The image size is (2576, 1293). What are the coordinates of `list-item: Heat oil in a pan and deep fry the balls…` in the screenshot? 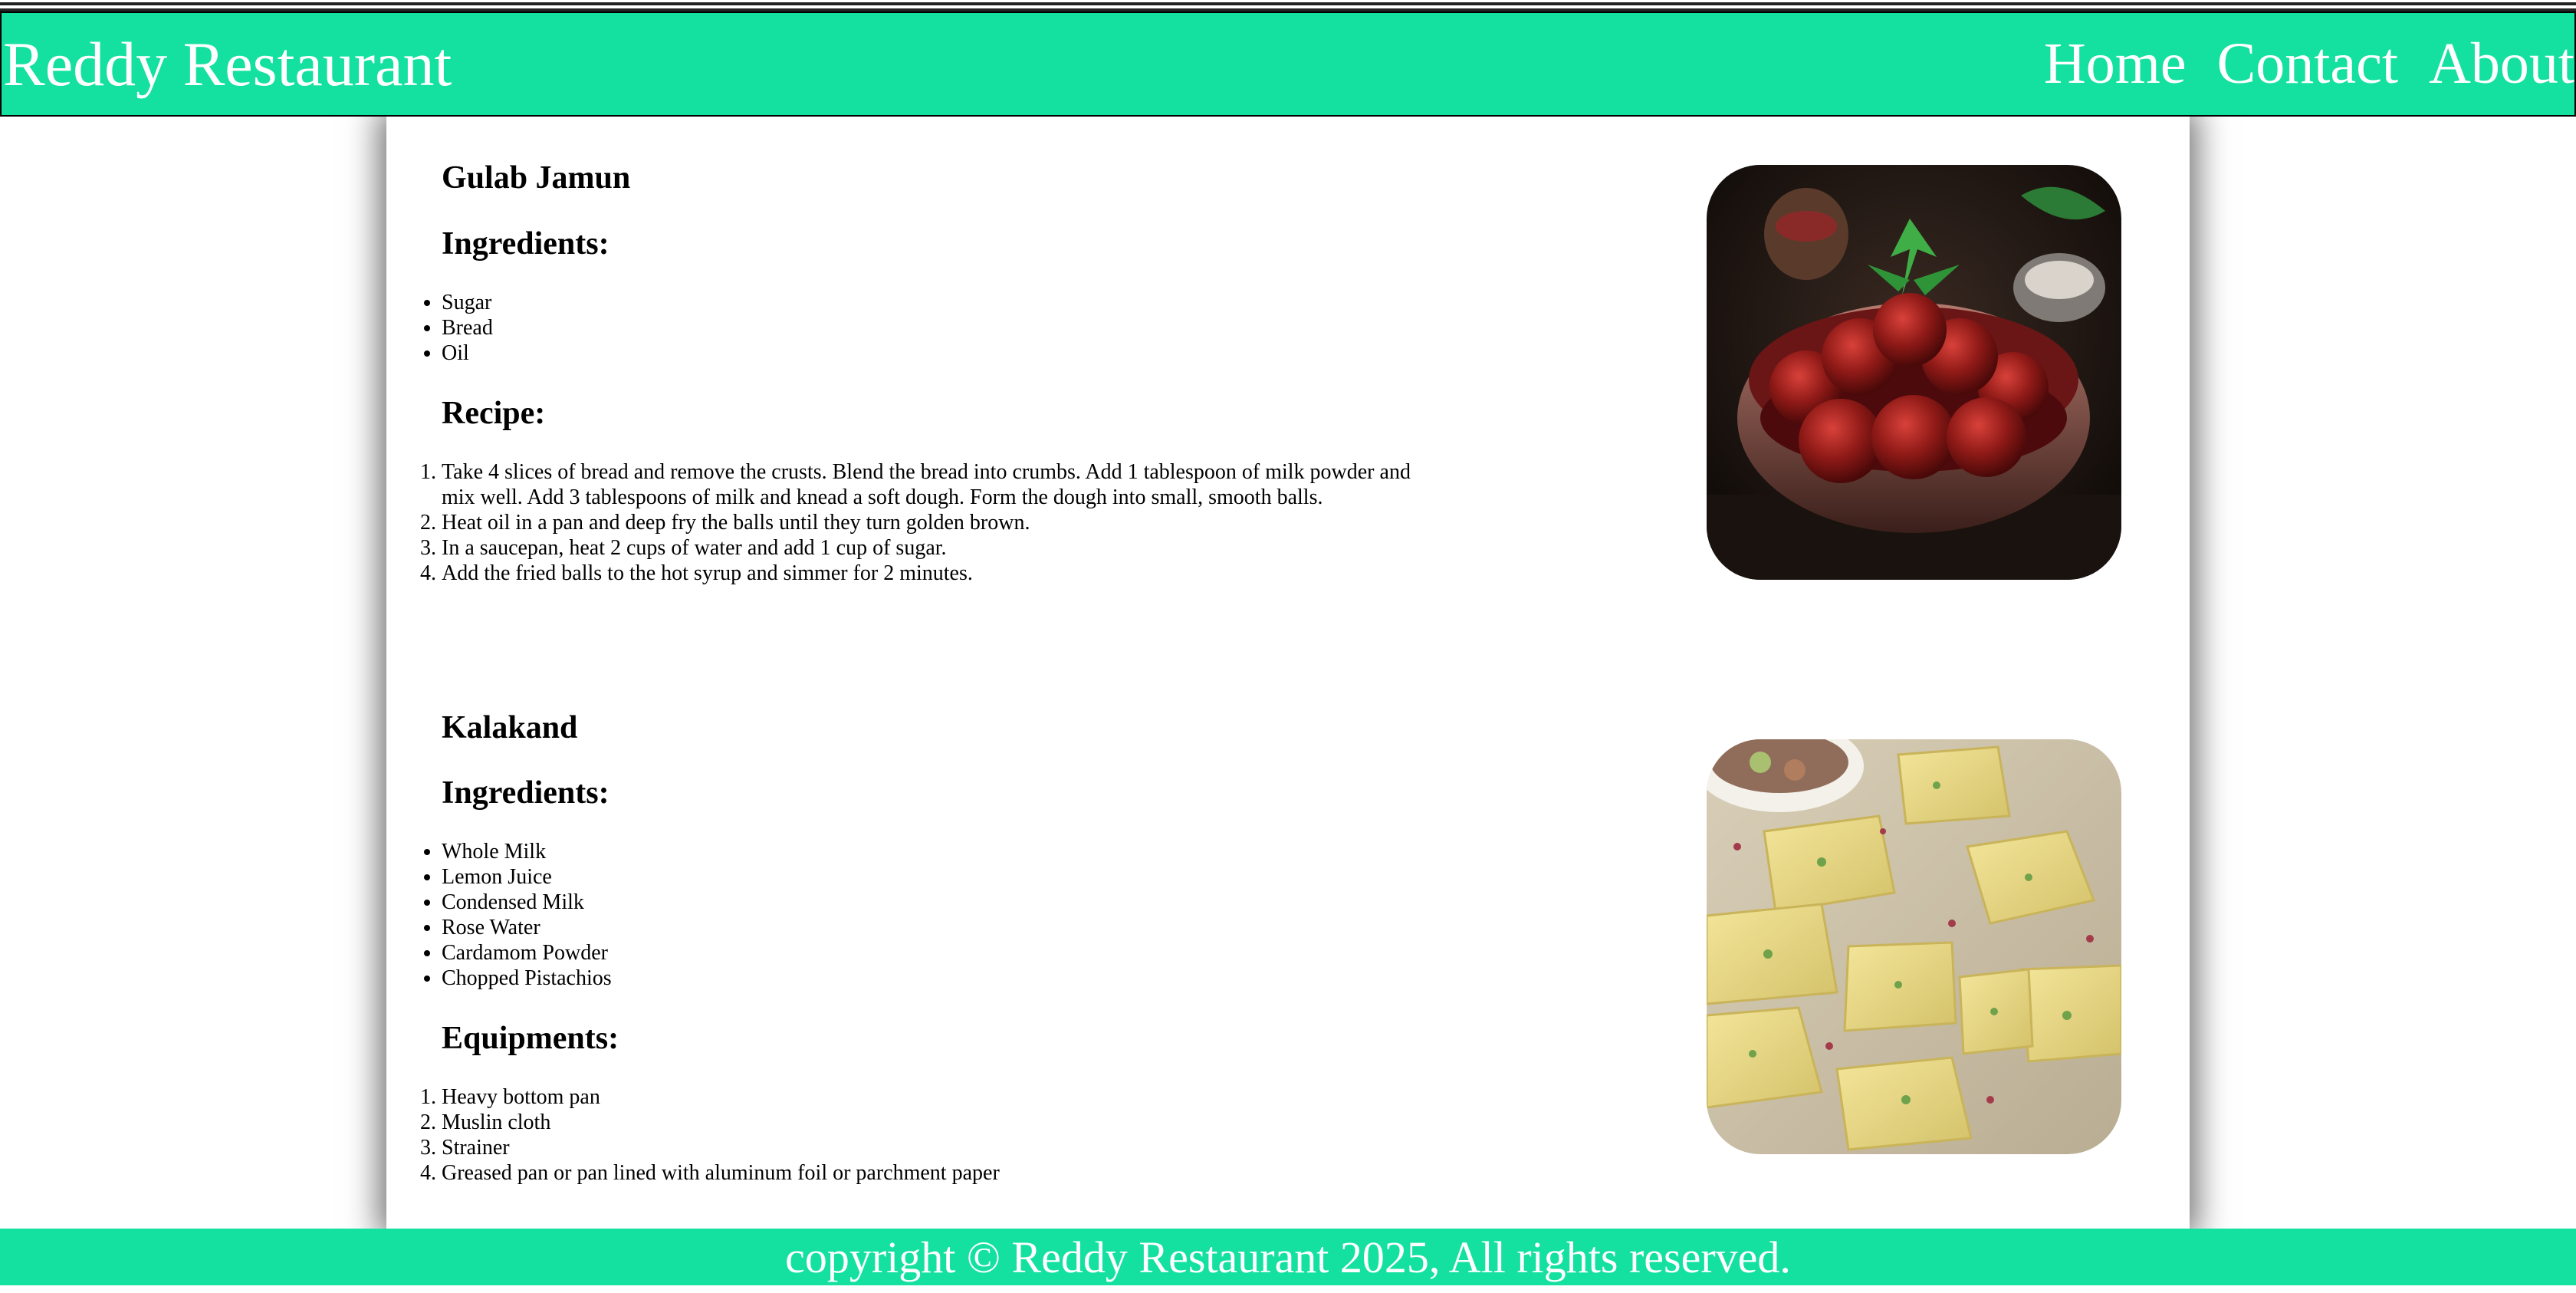 It's located at (936, 523).